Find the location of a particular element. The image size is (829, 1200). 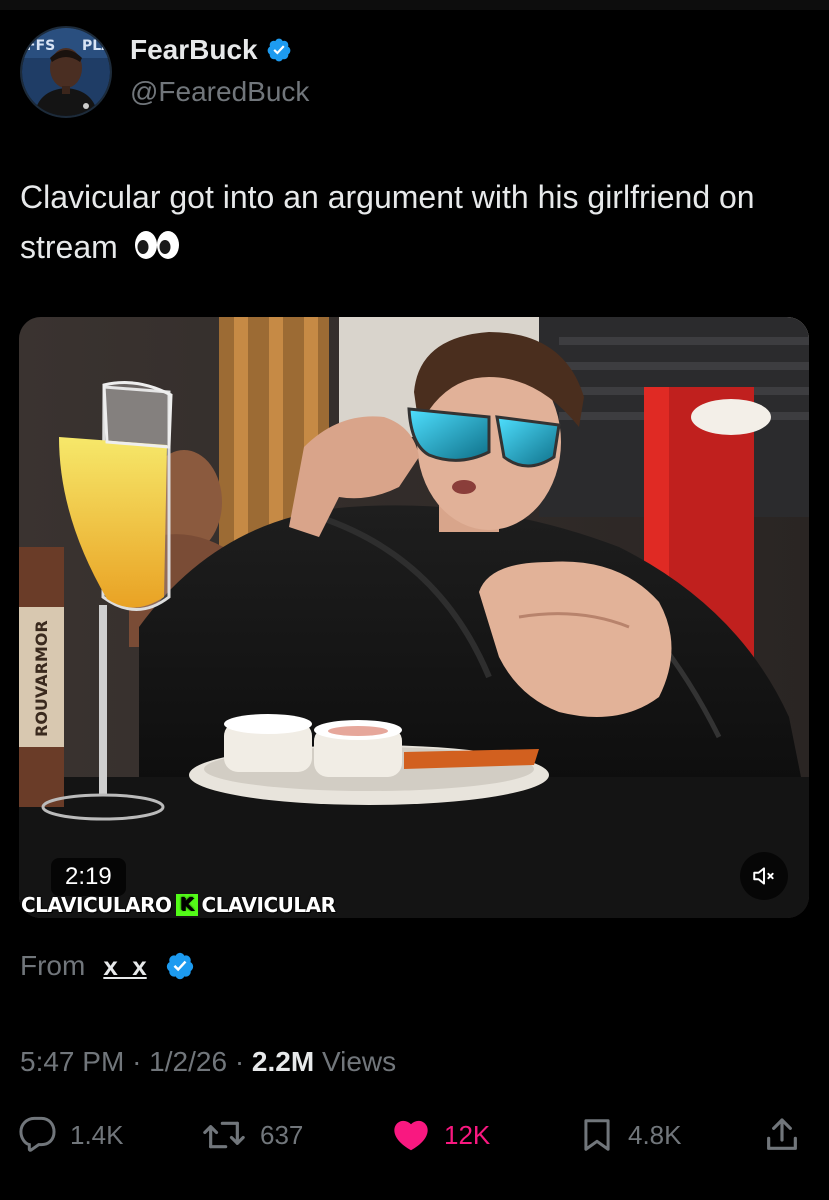

views-count: 2.2M is located at coordinates (283, 1061).